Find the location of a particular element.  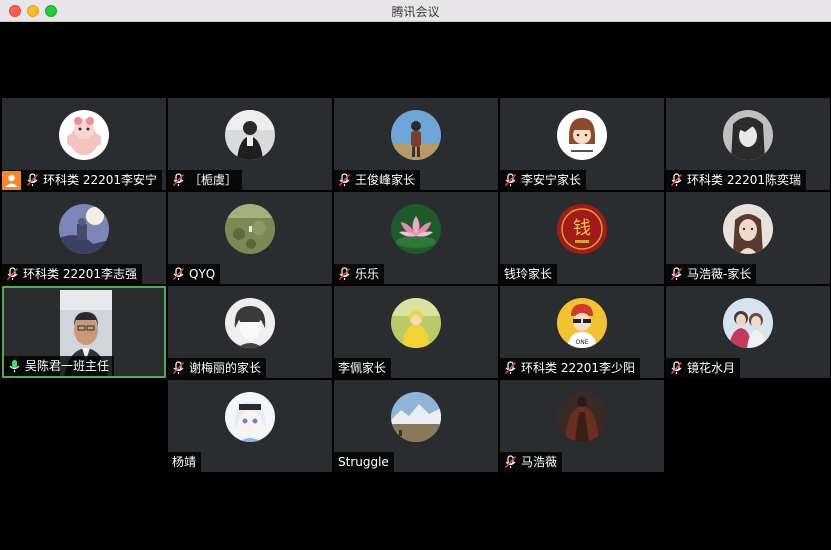

participant-name: 马浩薇-家长 is located at coordinates (719, 274).